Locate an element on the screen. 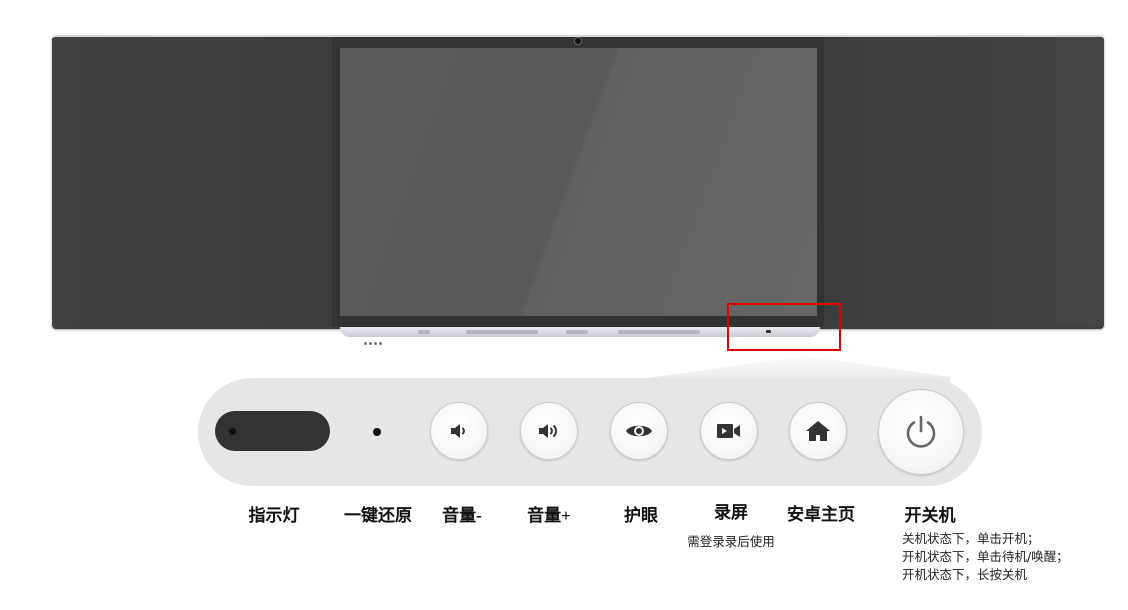  volume-down-icon is located at coordinates (458, 431).